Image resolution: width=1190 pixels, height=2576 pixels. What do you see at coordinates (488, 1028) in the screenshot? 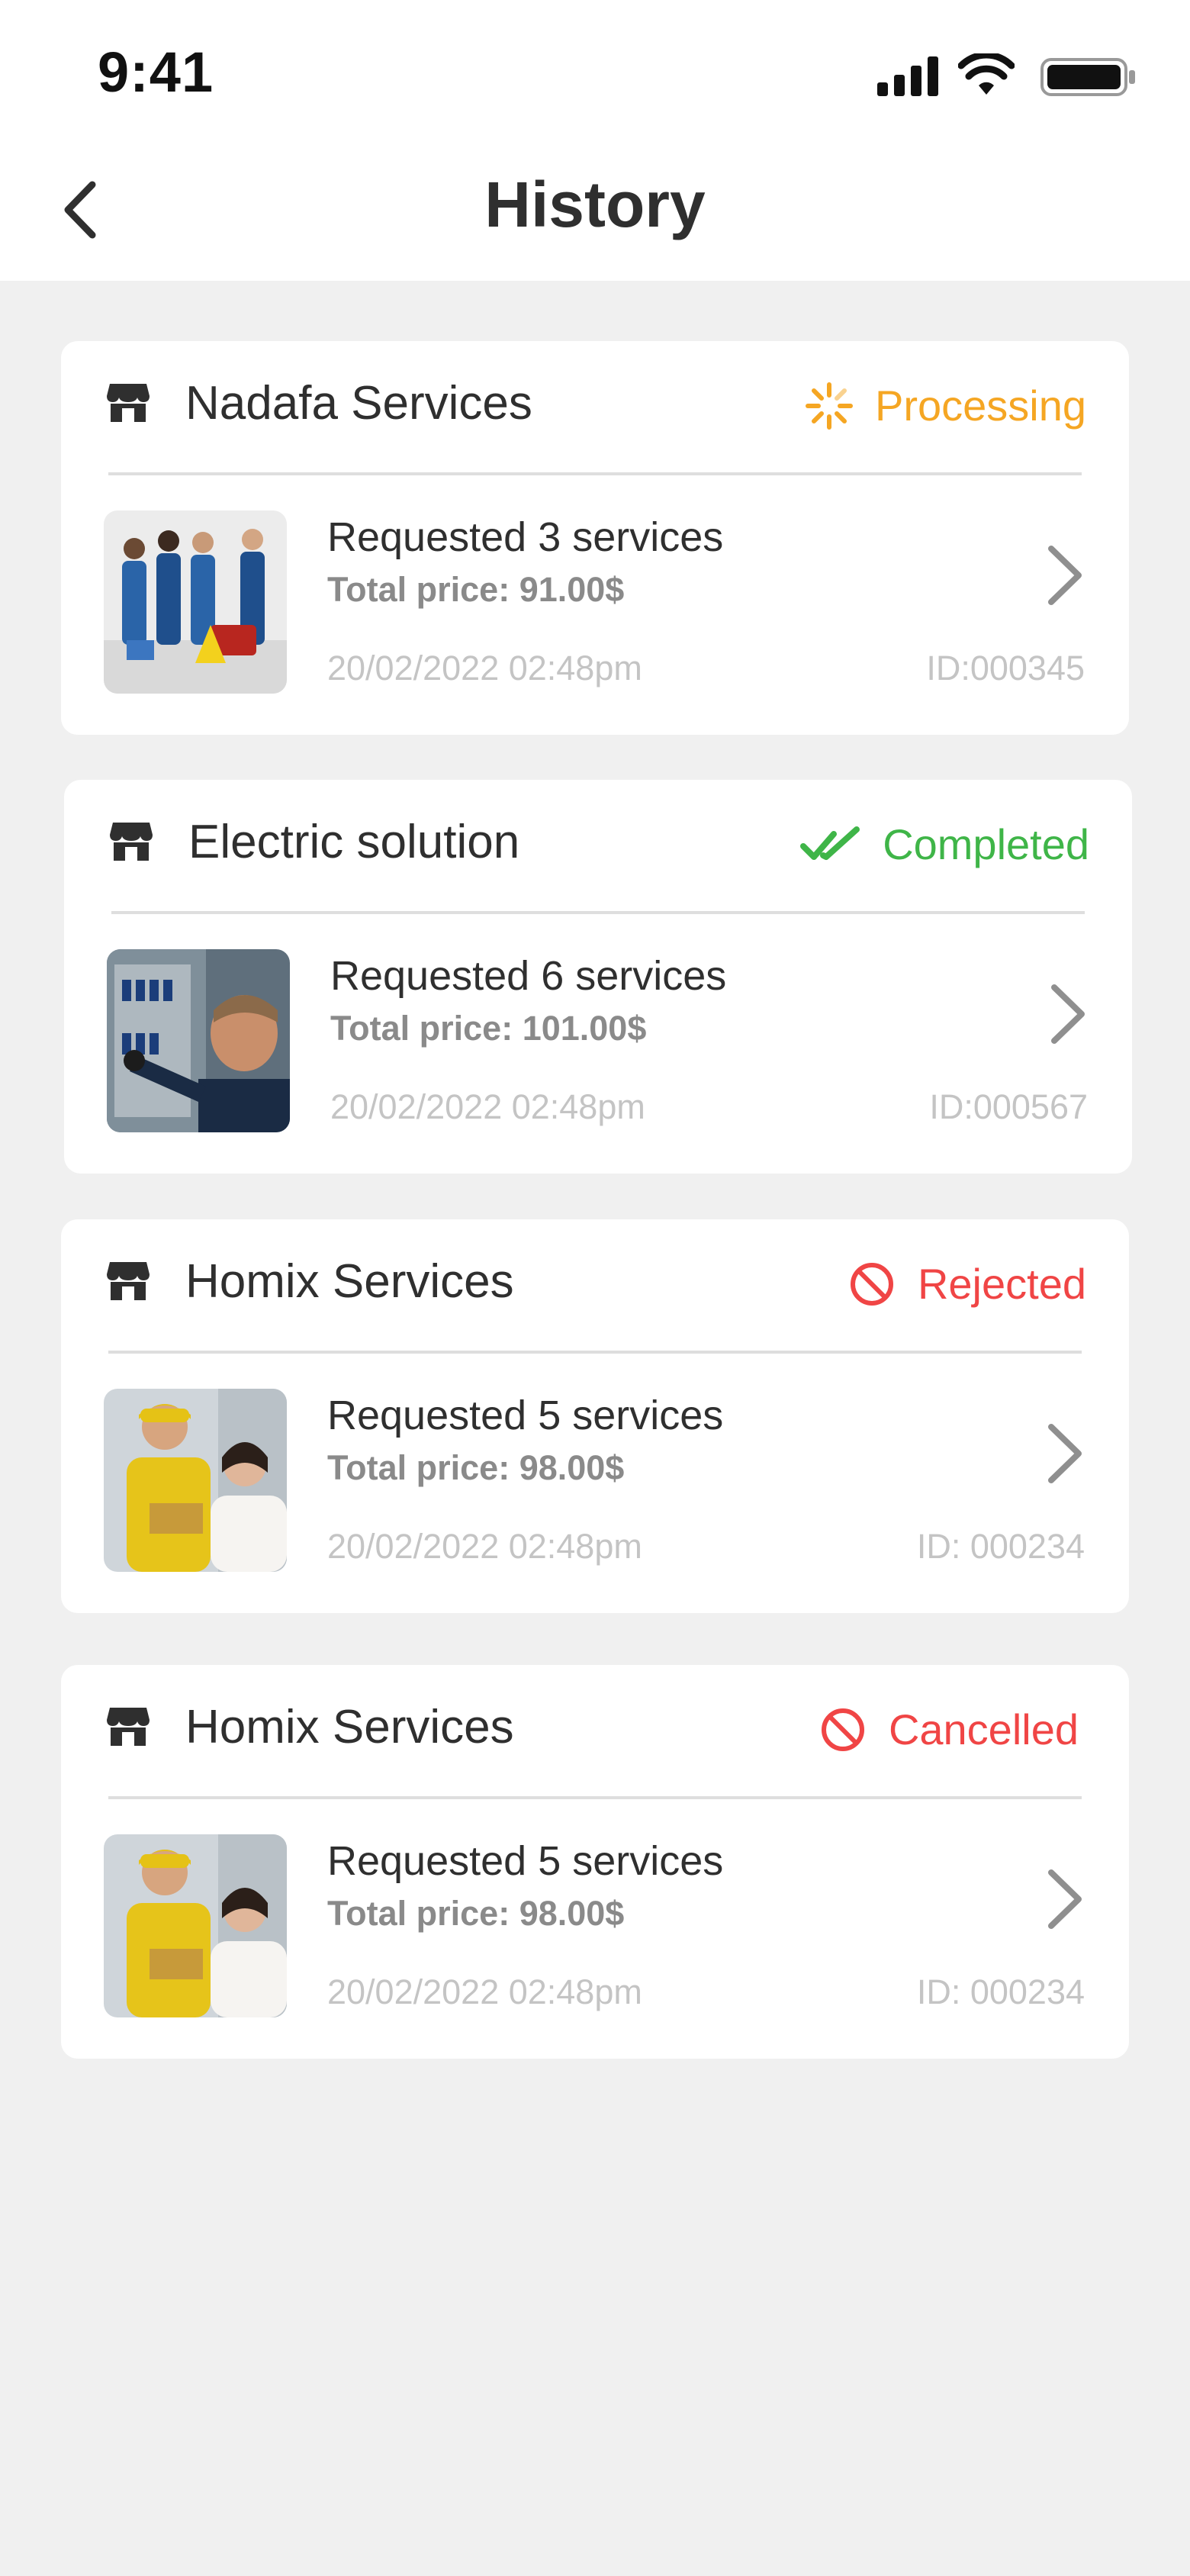
I see `total-price: Total price: 101.00$` at bounding box center [488, 1028].